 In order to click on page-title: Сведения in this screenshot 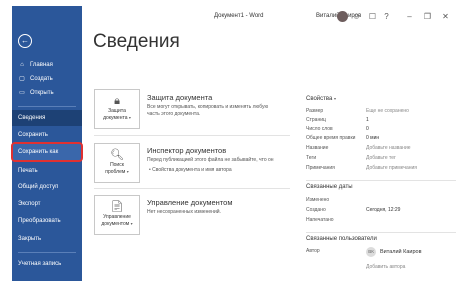, I will do `click(136, 41)`.